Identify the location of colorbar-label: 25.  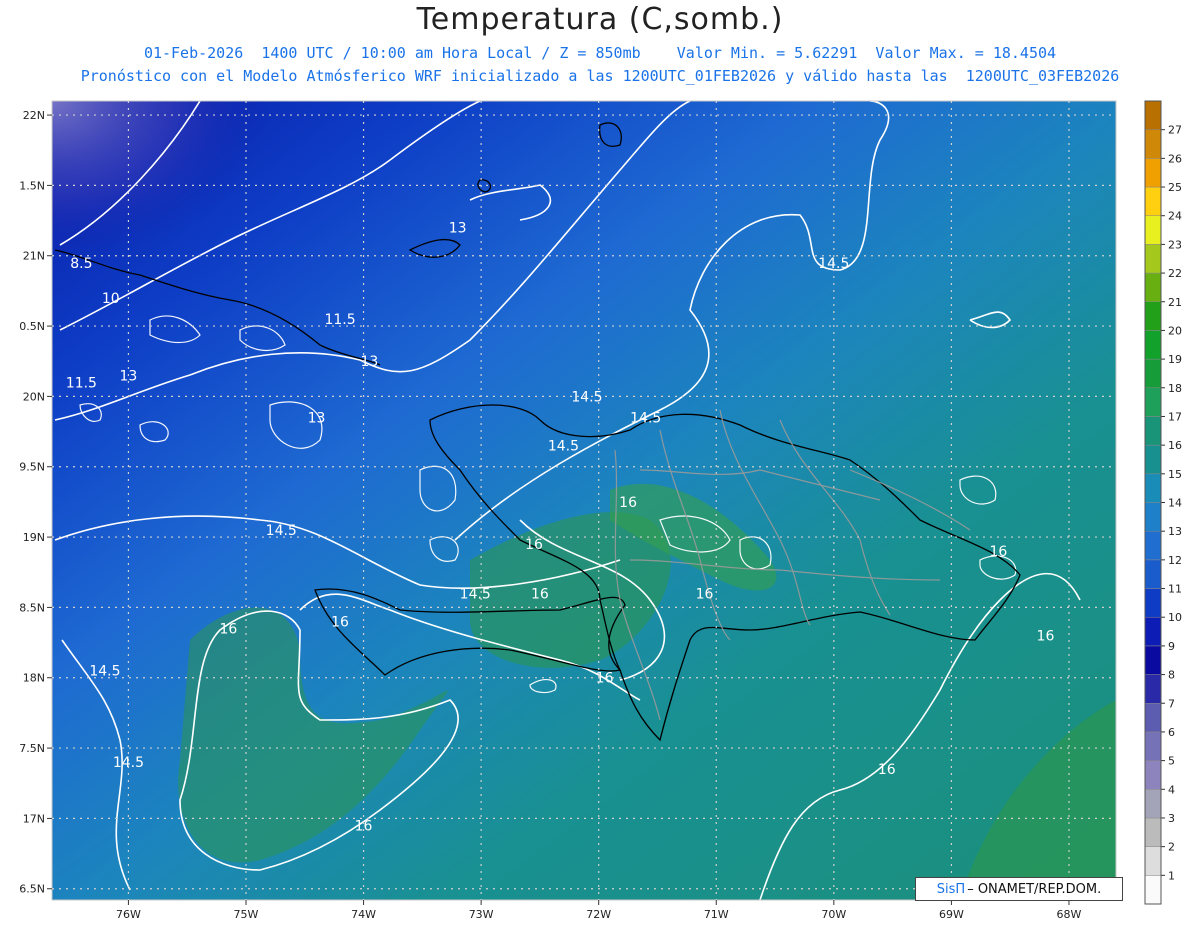
(1175, 187).